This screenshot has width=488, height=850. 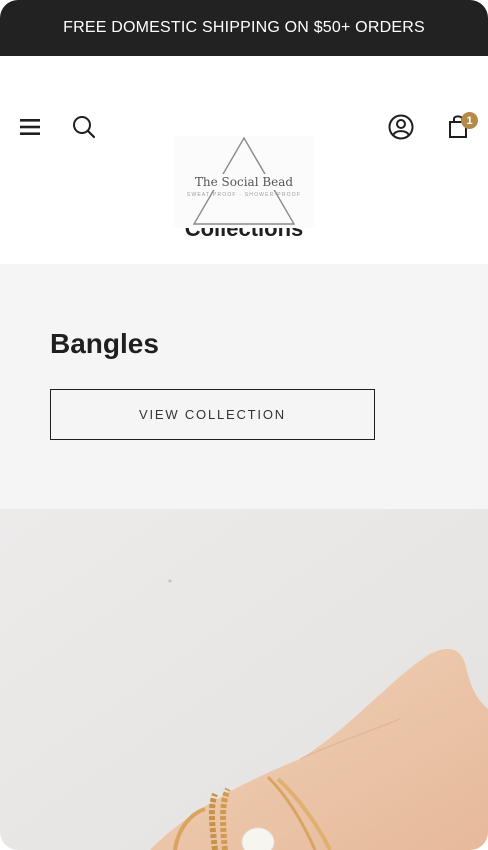 I want to click on view-collection-button: VIEW COLLECTION, so click(x=212, y=414).